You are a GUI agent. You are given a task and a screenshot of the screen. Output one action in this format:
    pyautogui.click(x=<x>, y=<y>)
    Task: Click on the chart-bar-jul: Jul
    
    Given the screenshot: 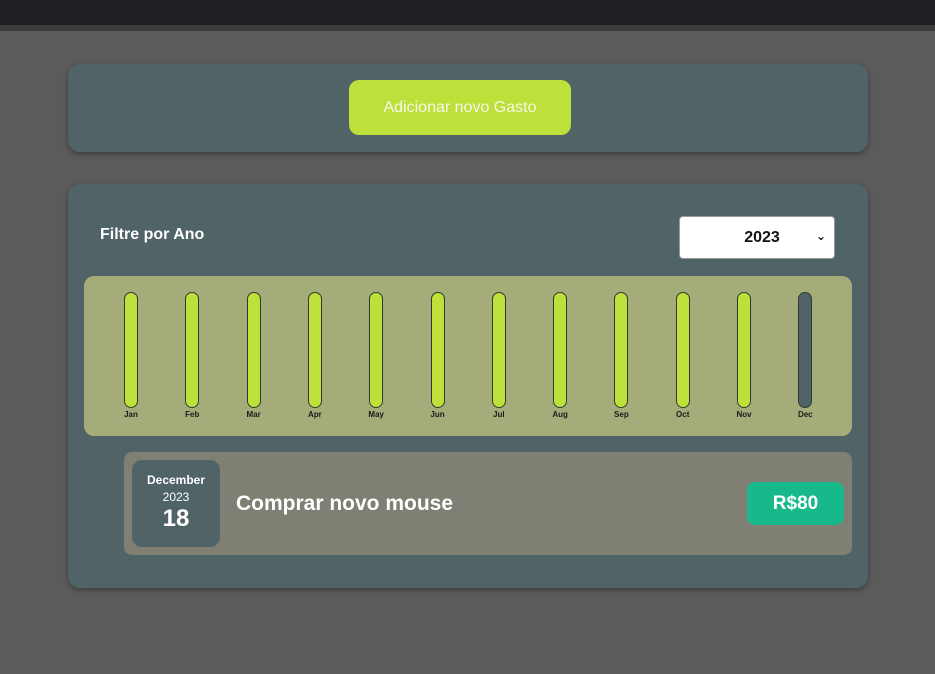 What is the action you would take?
    pyautogui.click(x=499, y=357)
    